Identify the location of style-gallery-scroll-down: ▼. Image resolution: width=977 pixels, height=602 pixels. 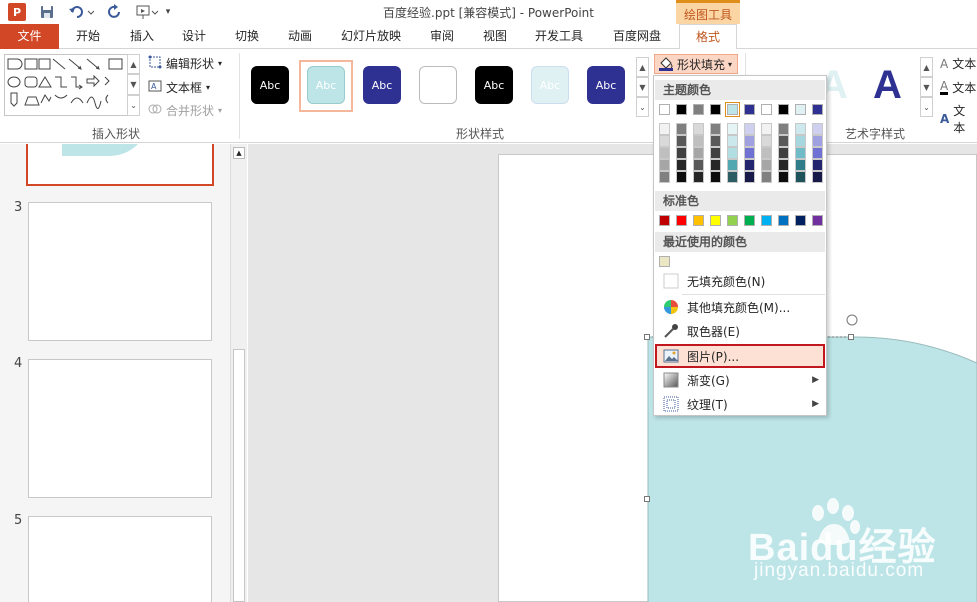
(642, 87).